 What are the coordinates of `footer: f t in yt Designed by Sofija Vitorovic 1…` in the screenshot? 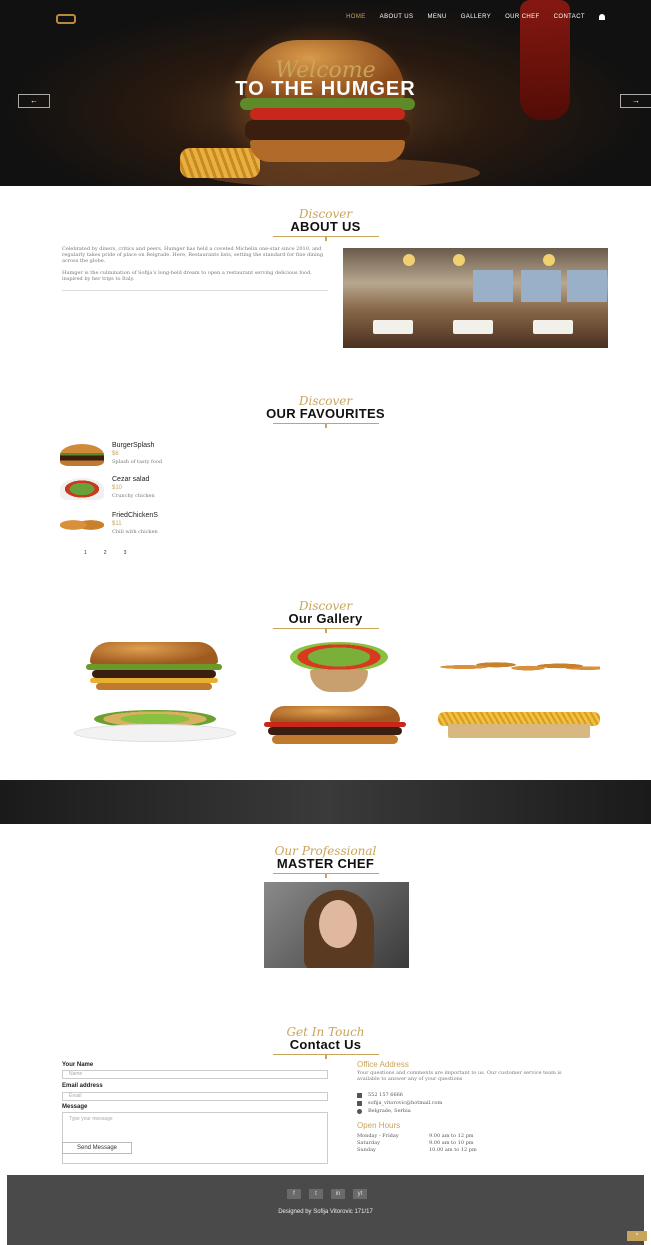 It's located at (325, 1210).